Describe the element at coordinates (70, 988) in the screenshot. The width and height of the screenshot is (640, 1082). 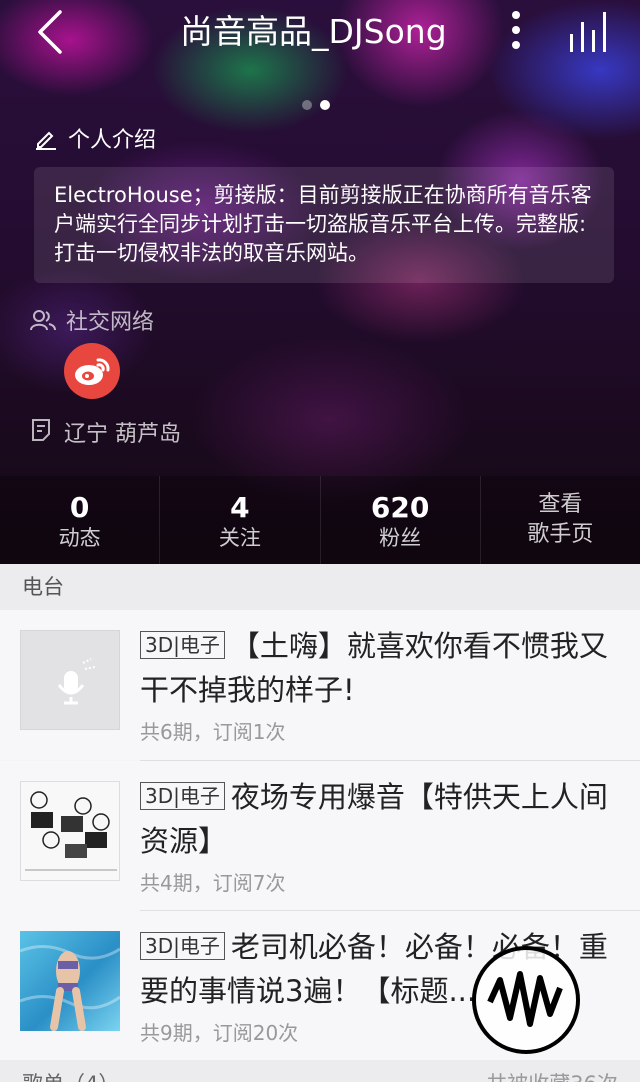
I see `swimmer-photo-image` at that location.